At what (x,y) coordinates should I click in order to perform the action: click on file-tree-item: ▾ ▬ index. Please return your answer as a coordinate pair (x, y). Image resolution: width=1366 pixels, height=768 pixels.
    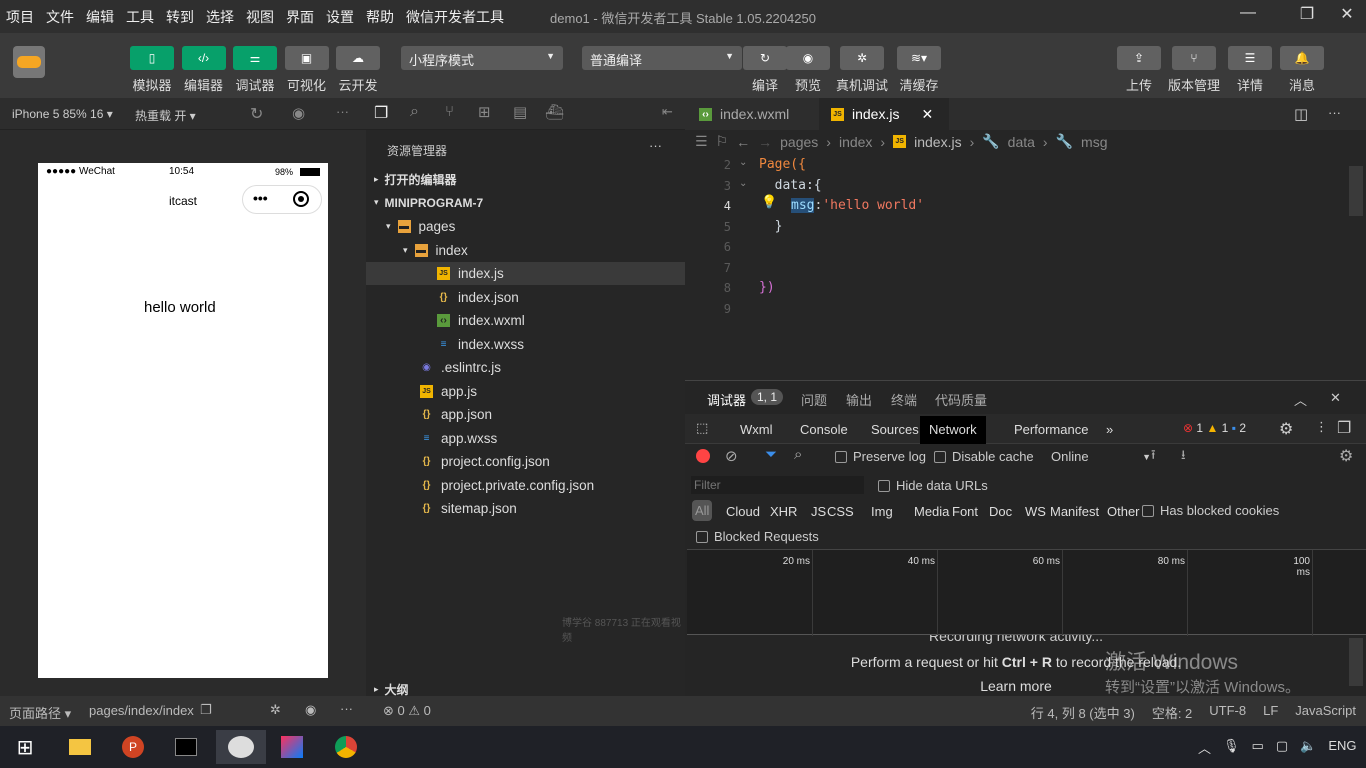
    Looking at the image, I should click on (525, 250).